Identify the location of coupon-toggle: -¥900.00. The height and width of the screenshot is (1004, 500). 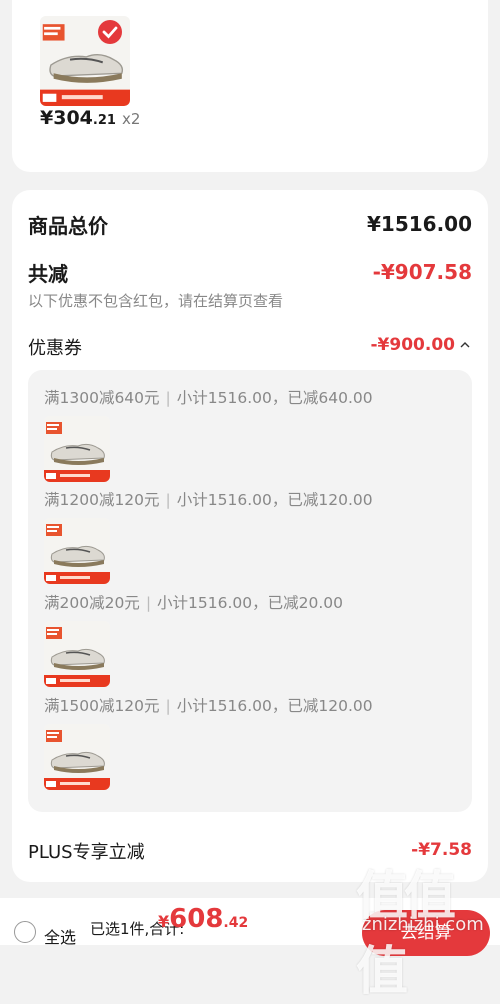
(422, 345).